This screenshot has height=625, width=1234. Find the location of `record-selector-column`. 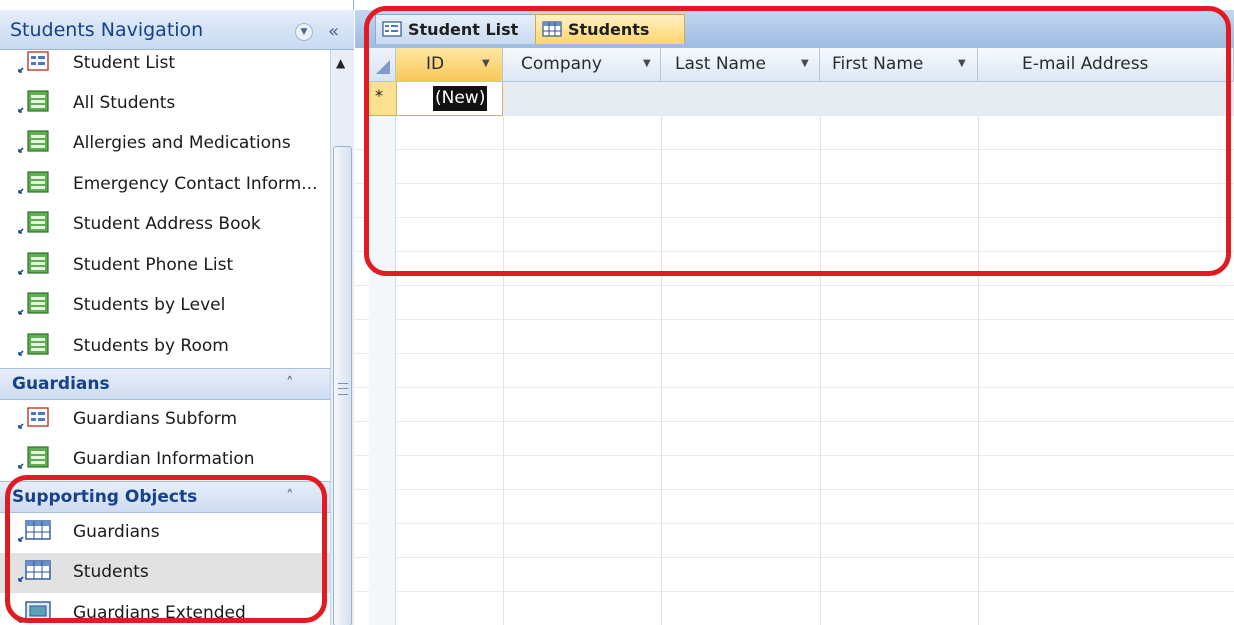

record-selector-column is located at coordinates (382, 336).